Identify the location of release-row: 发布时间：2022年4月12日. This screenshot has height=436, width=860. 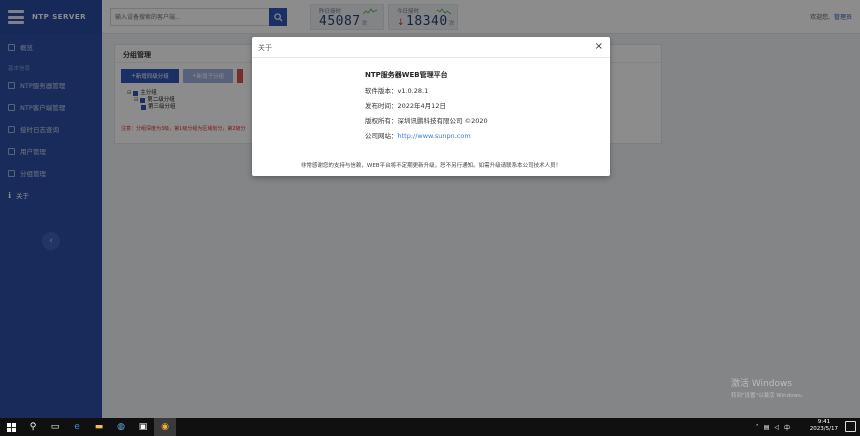
(405, 106).